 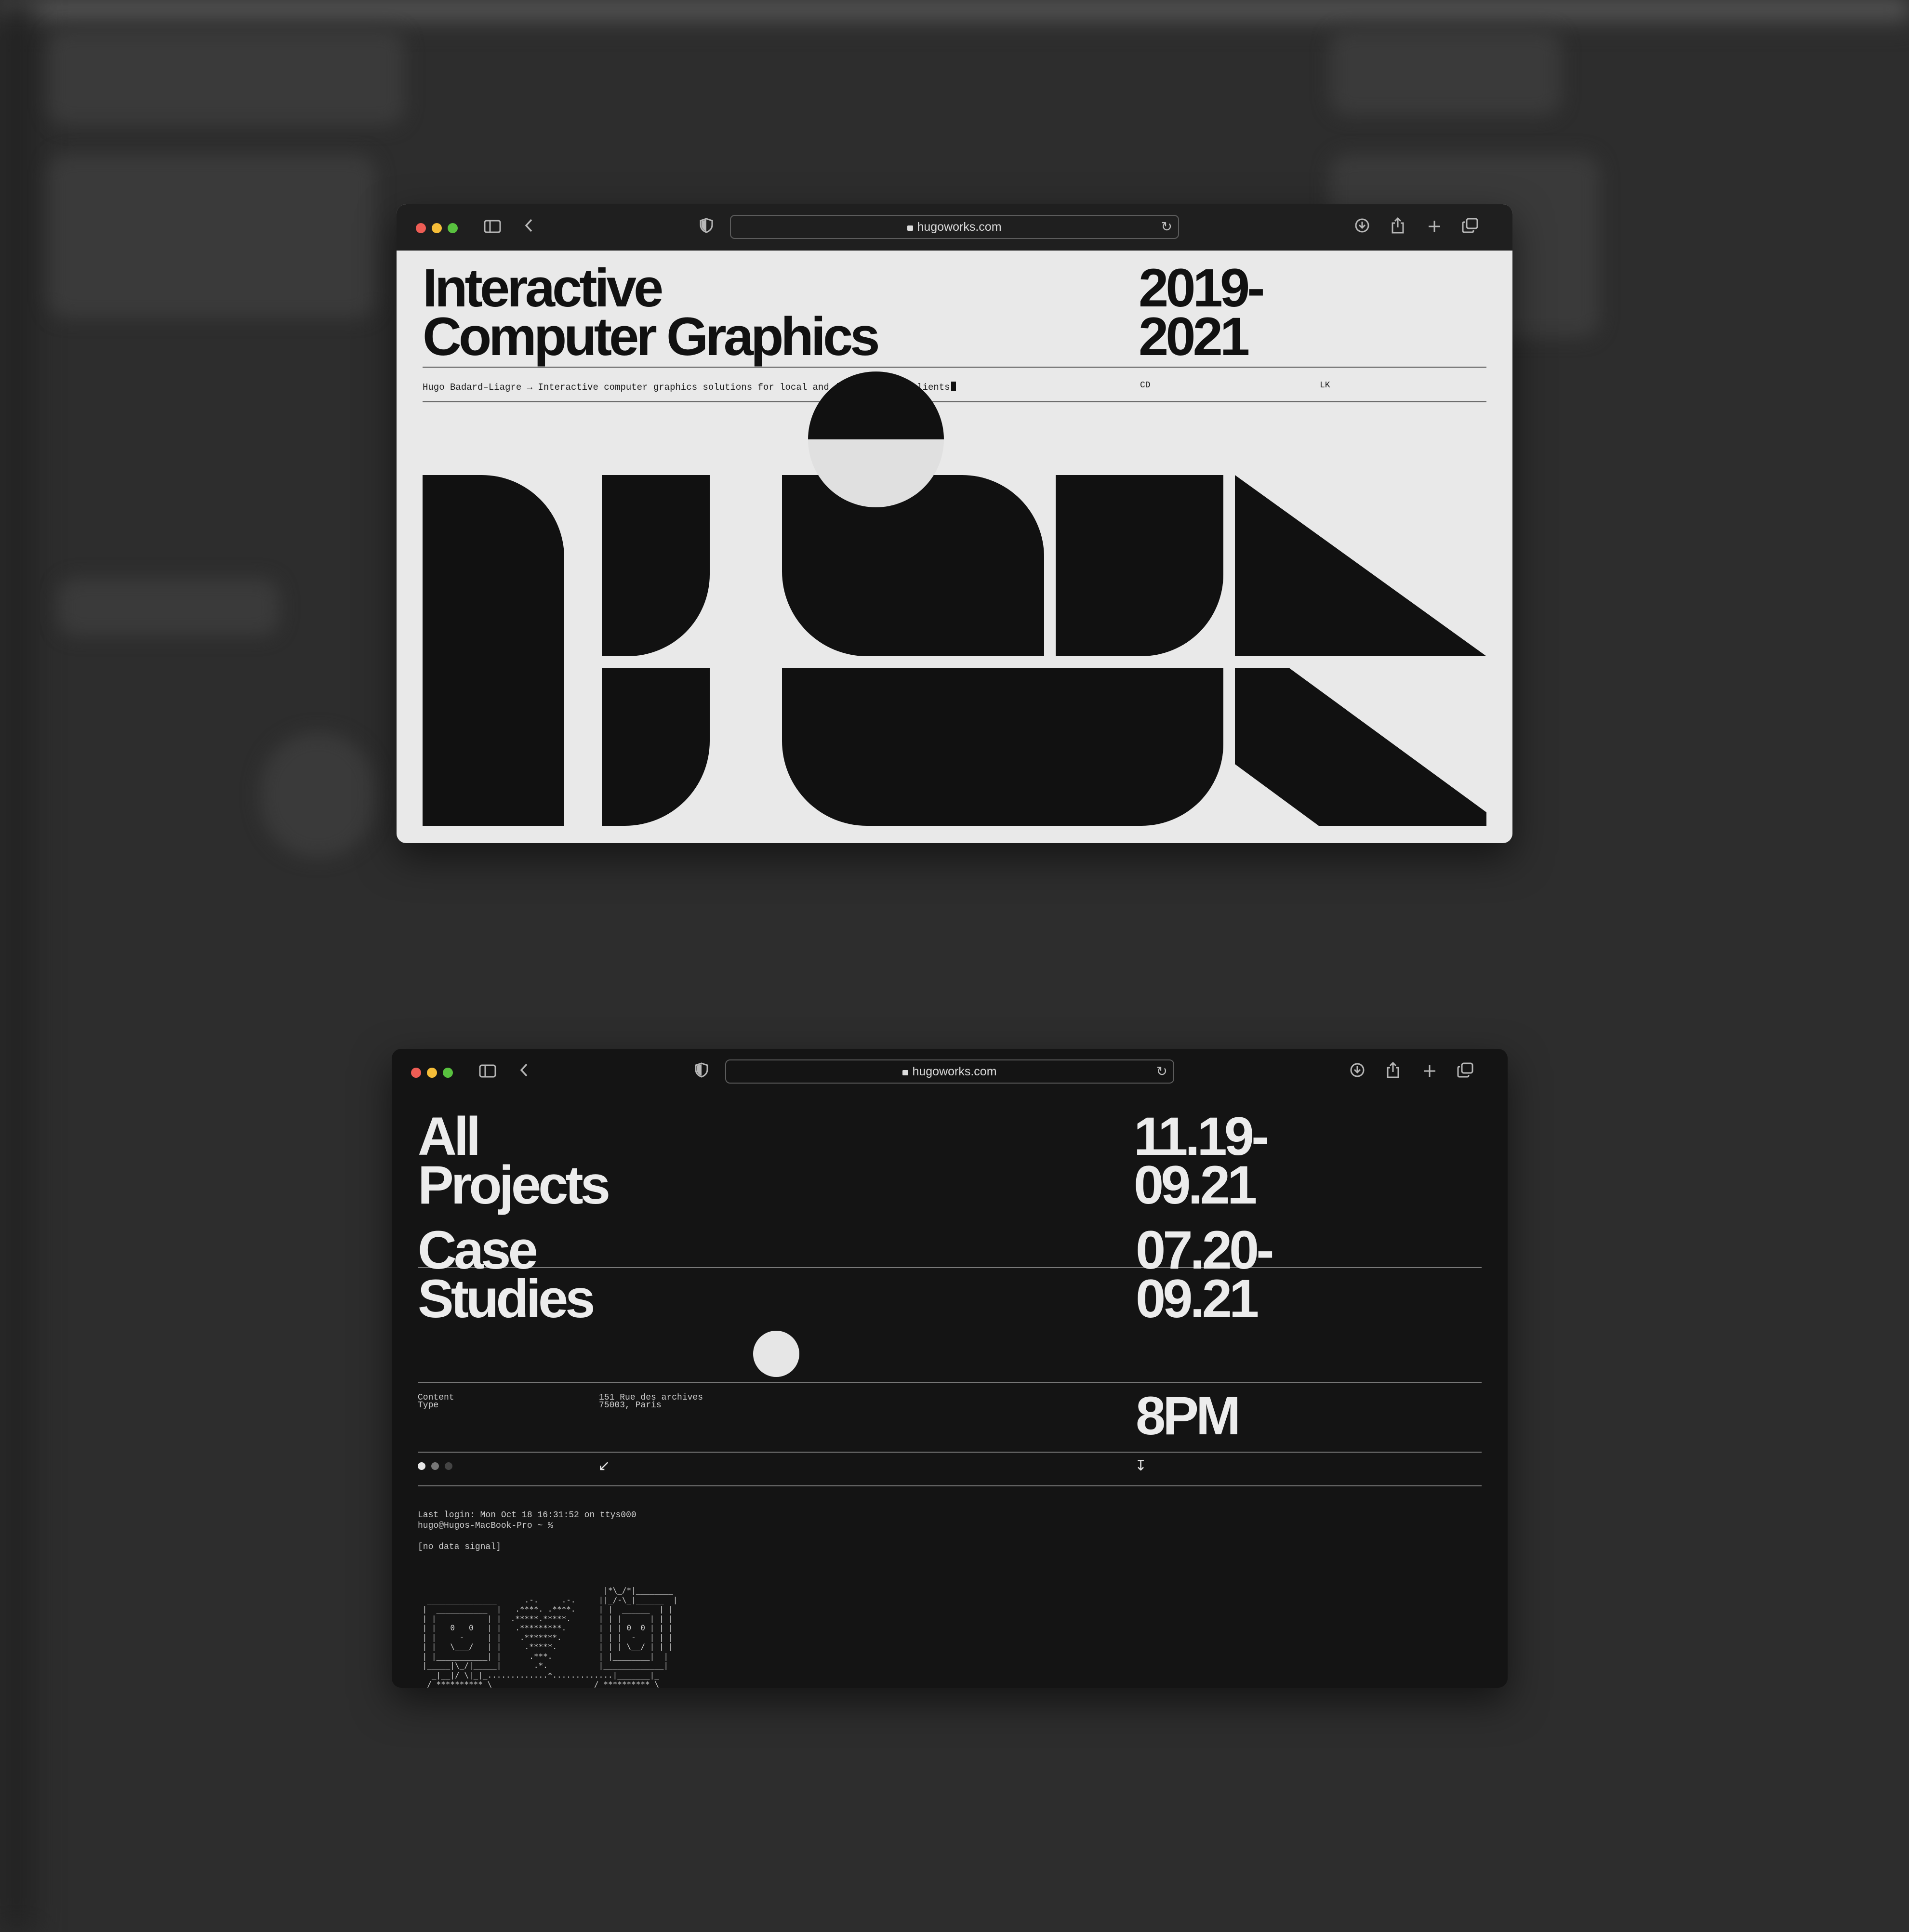 I want to click on logo-shape-g-top, so click(x=913, y=565).